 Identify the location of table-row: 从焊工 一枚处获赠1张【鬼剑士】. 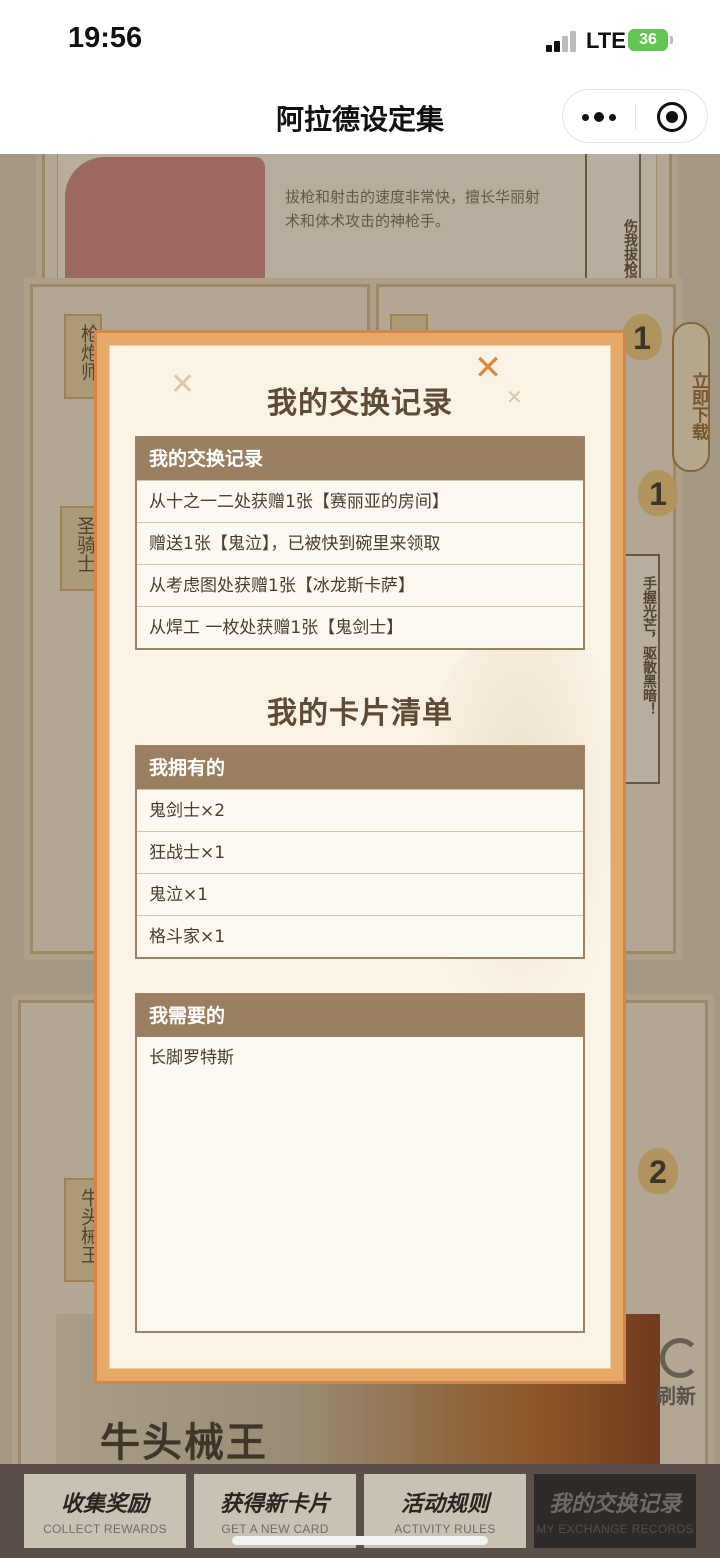
(360, 627).